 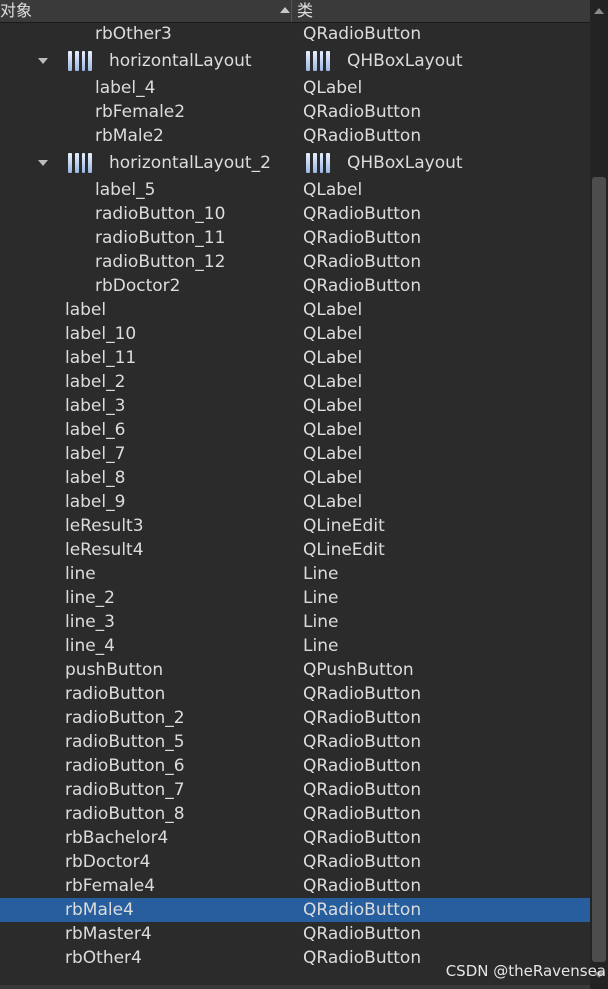 What do you see at coordinates (295, 622) in the screenshot?
I see `tree-row: line_3 Line` at bounding box center [295, 622].